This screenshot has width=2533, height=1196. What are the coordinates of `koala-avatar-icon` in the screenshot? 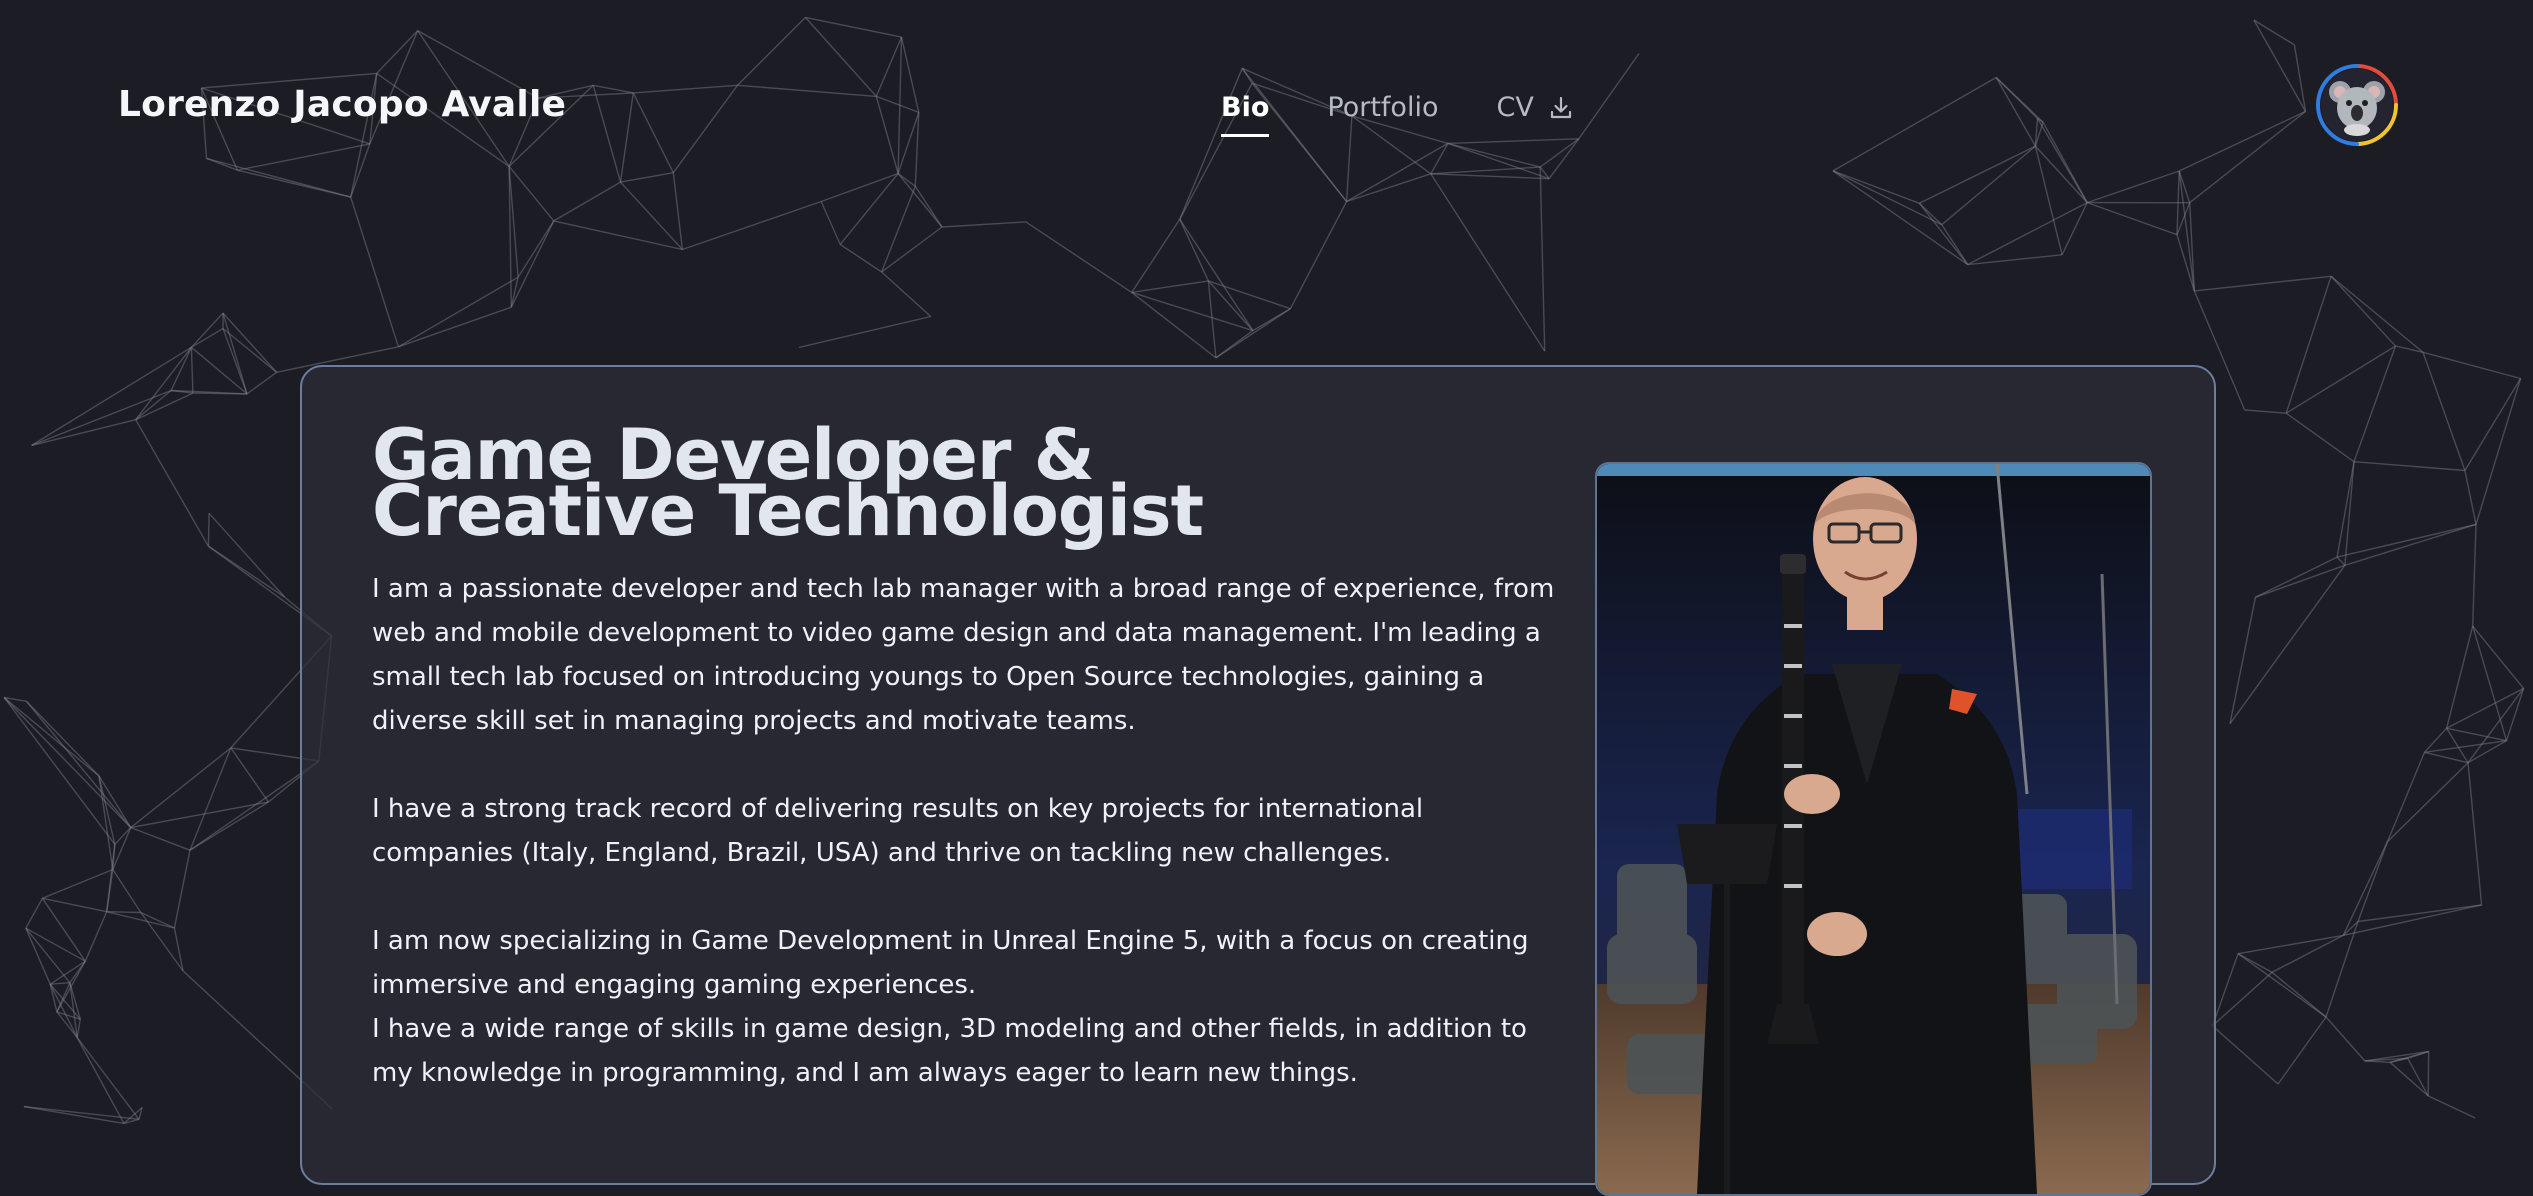 It's located at (2357, 105).